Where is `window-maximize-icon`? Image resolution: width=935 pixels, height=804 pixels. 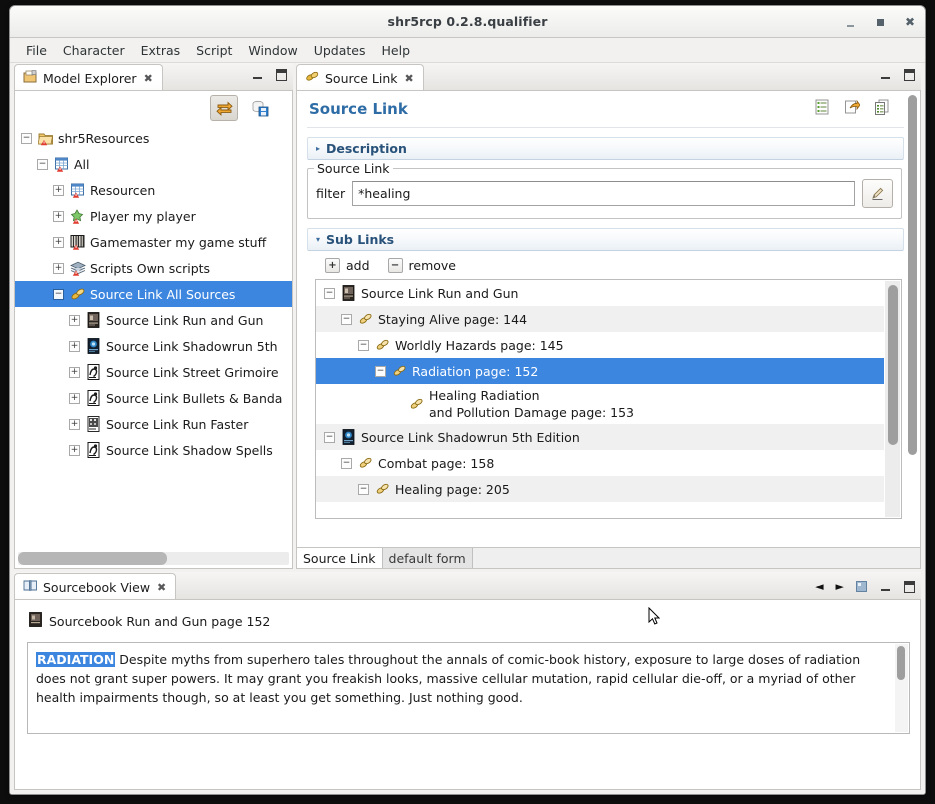
window-maximize-icon is located at coordinates (880, 22).